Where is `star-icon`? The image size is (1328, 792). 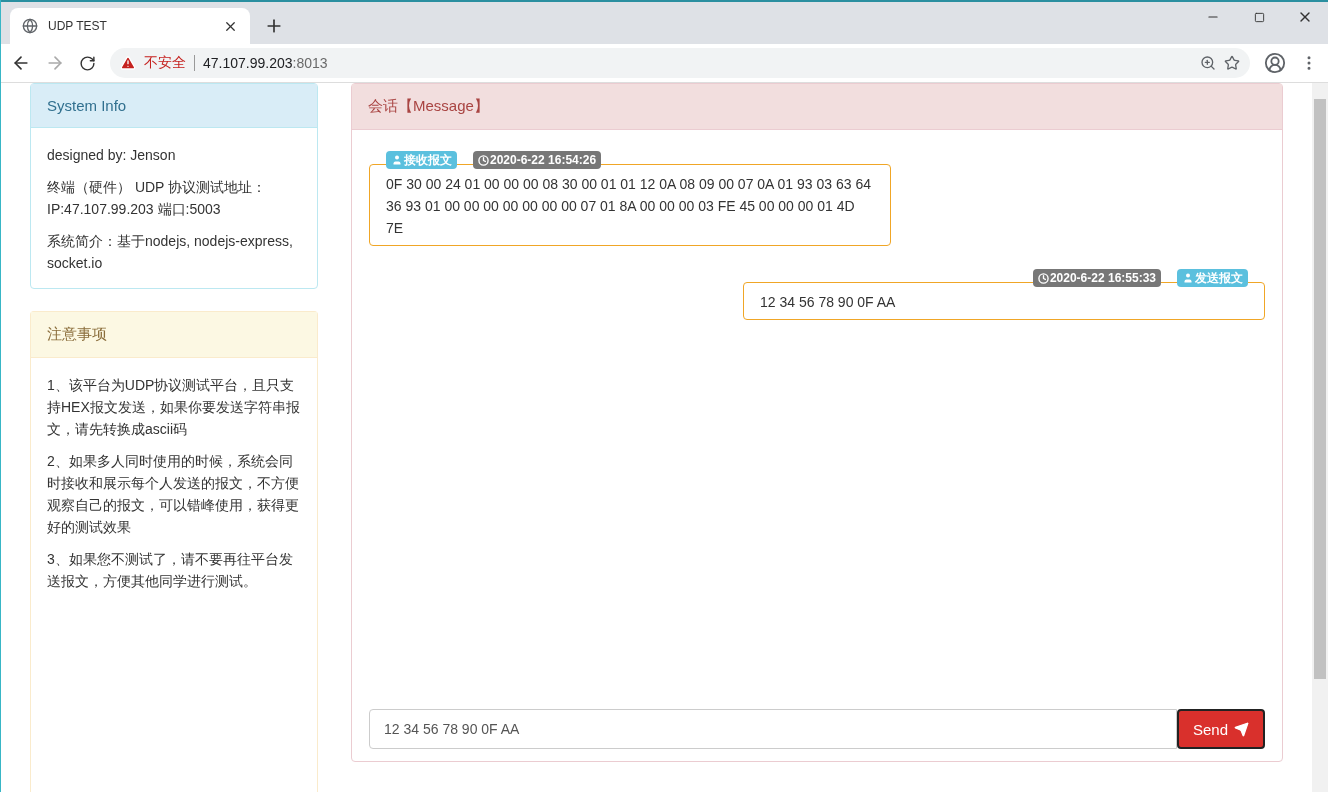
star-icon is located at coordinates (1232, 63).